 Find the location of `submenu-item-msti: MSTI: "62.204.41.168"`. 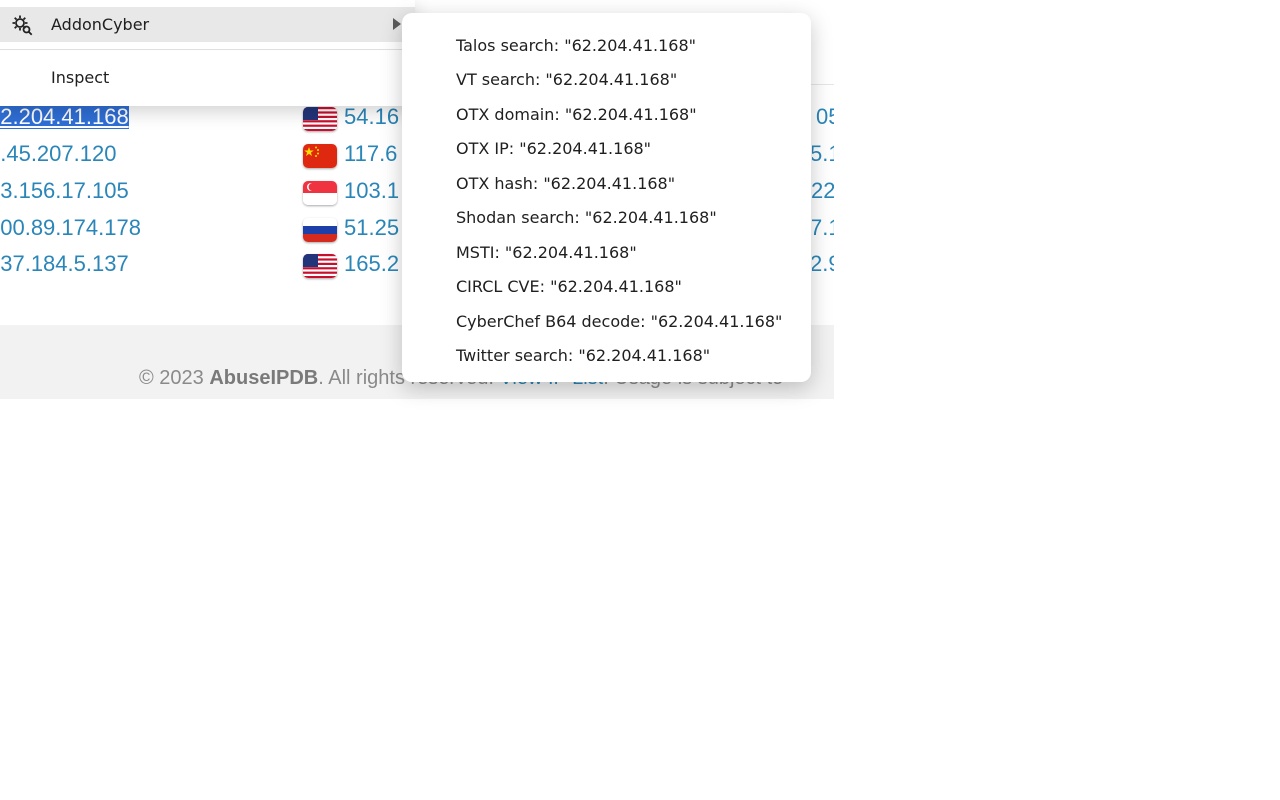

submenu-item-msti: MSTI: "62.204.41.168" is located at coordinates (606, 252).